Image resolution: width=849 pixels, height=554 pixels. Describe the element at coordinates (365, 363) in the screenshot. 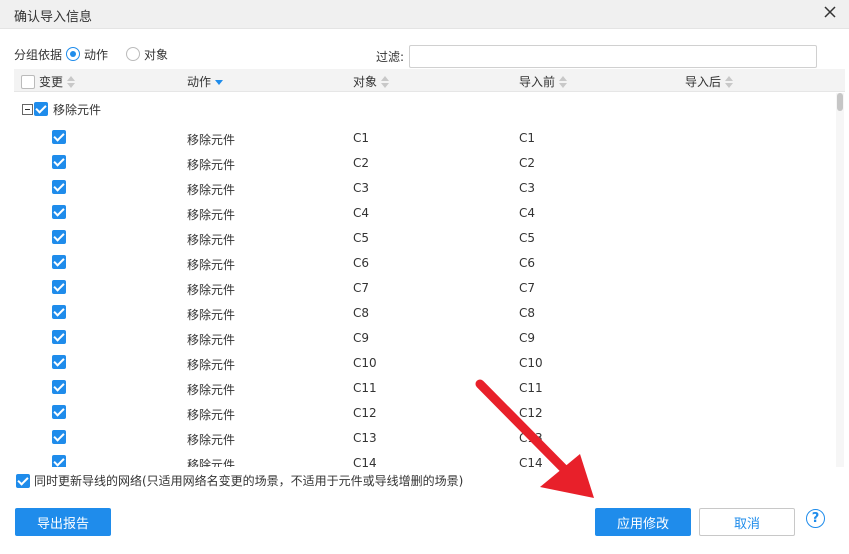

I see `object-cell: C10` at that location.